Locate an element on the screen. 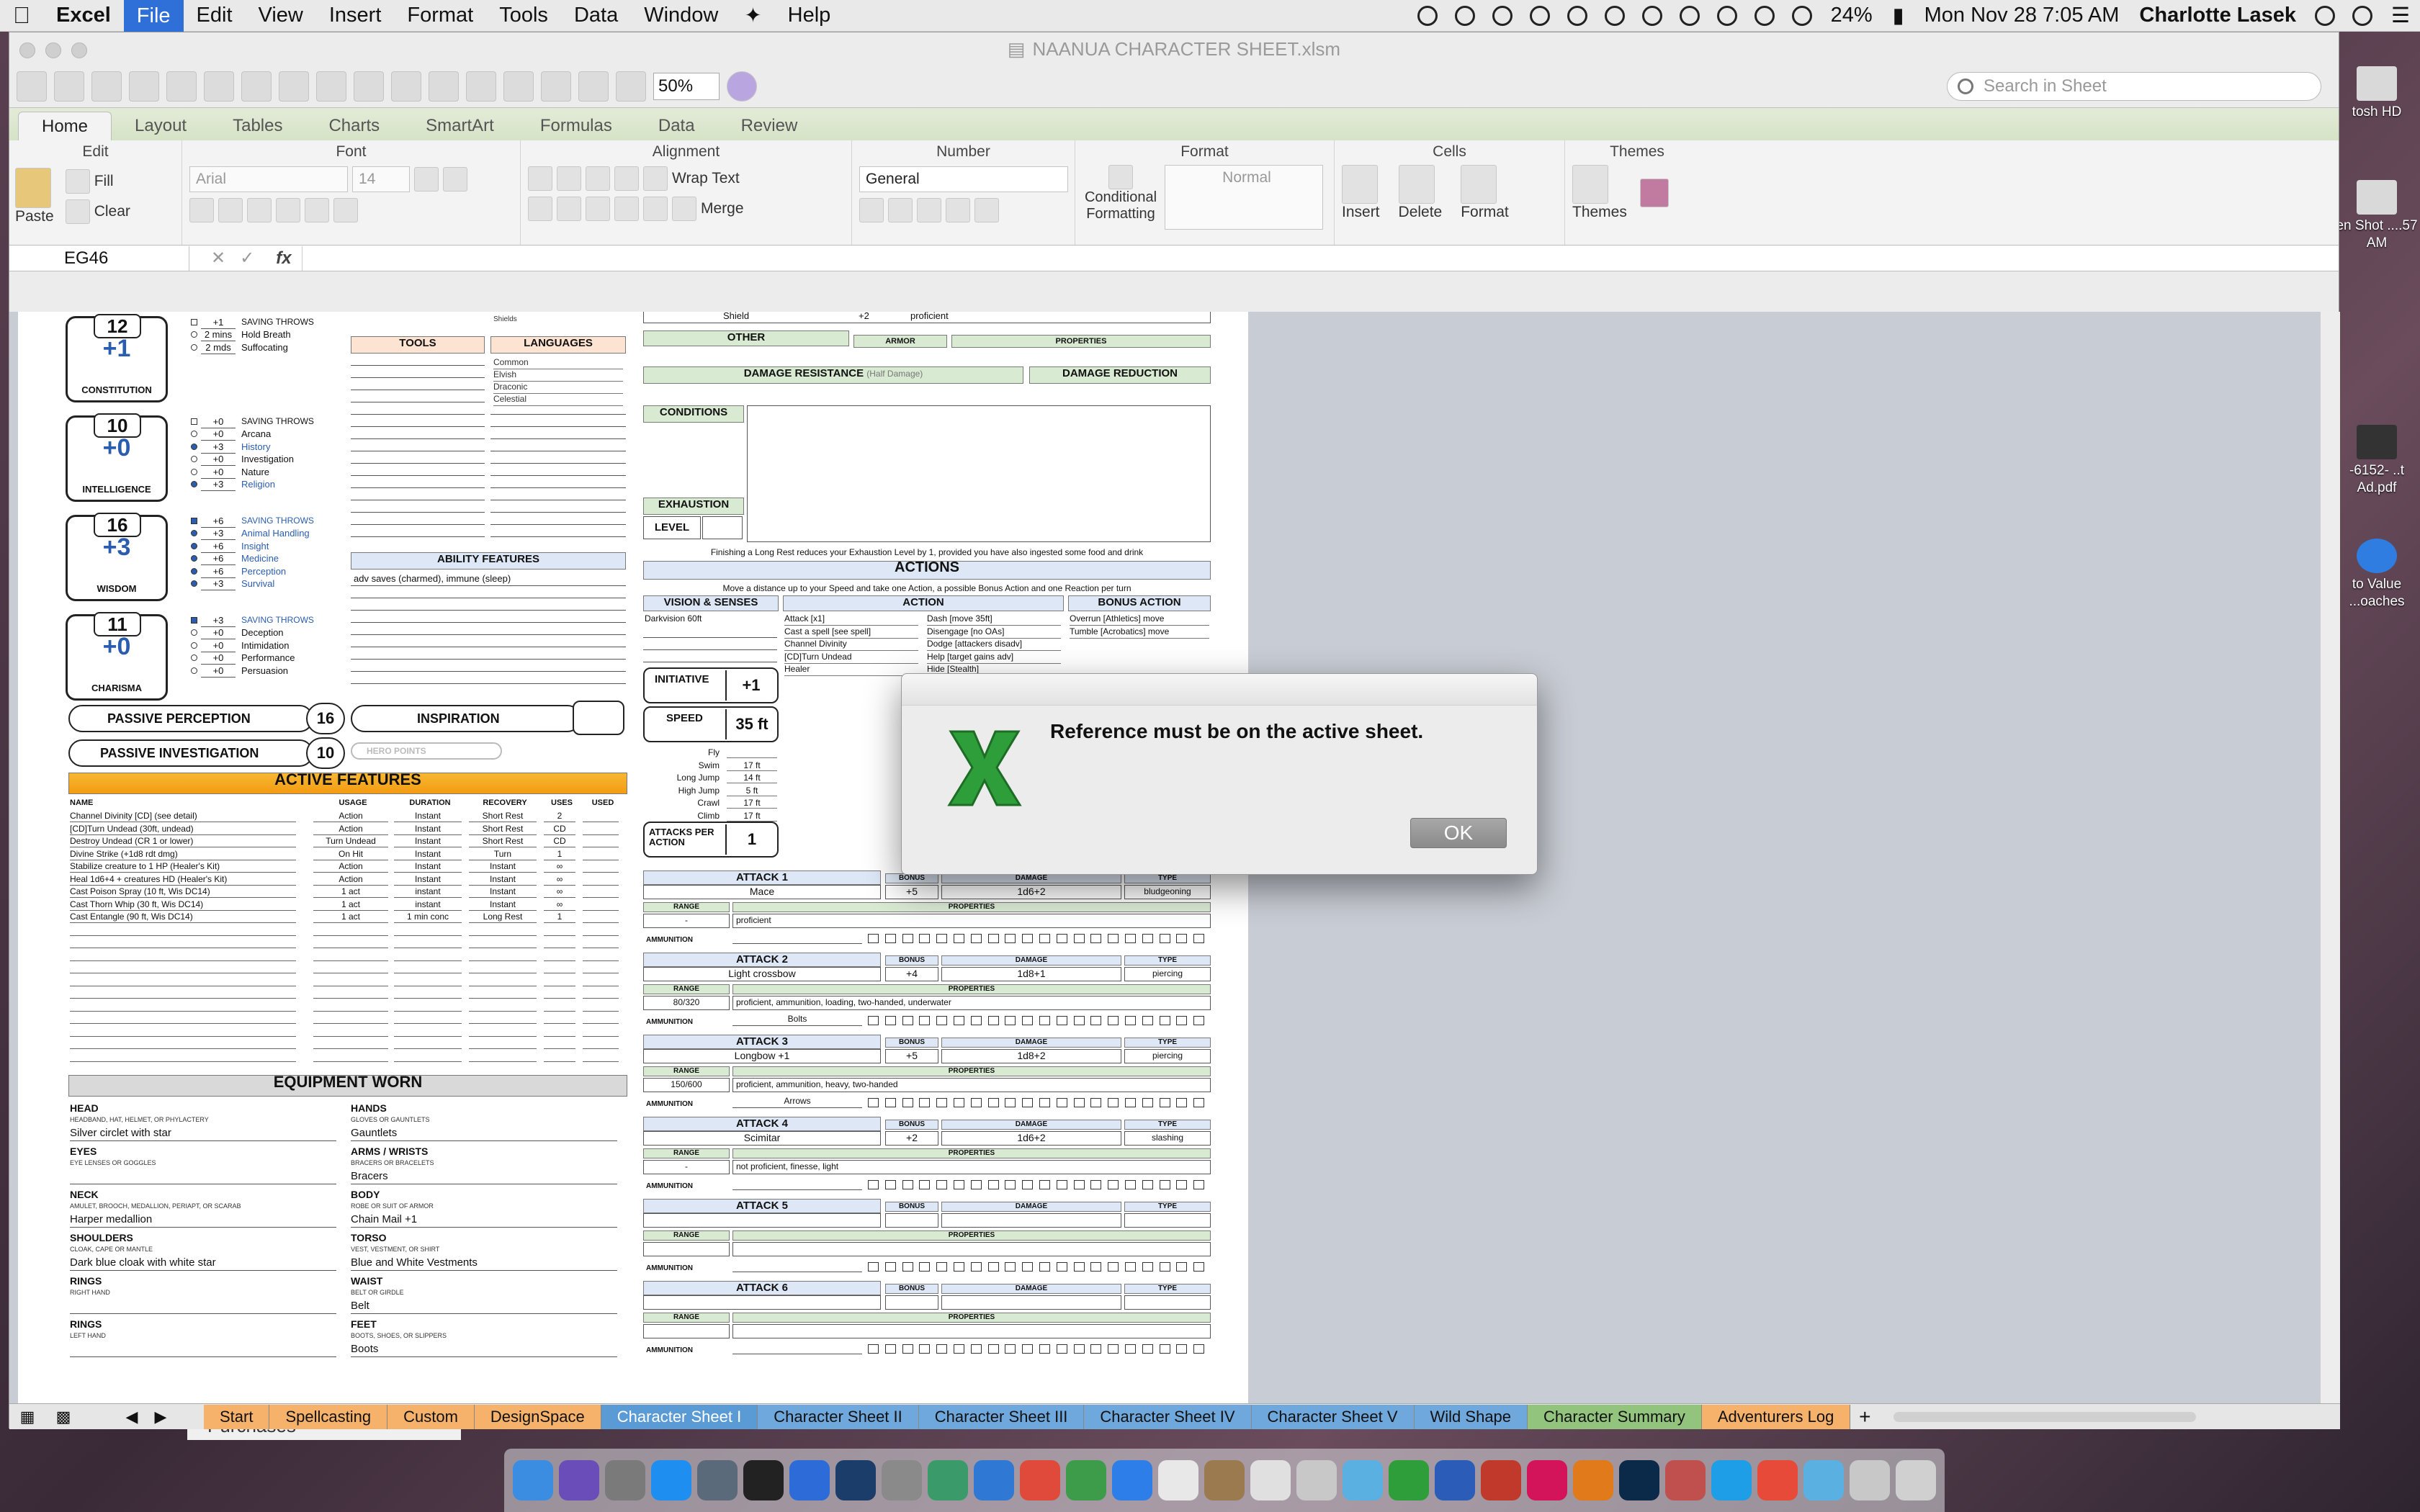  skill-row: +3 Religion is located at coordinates (263, 484).